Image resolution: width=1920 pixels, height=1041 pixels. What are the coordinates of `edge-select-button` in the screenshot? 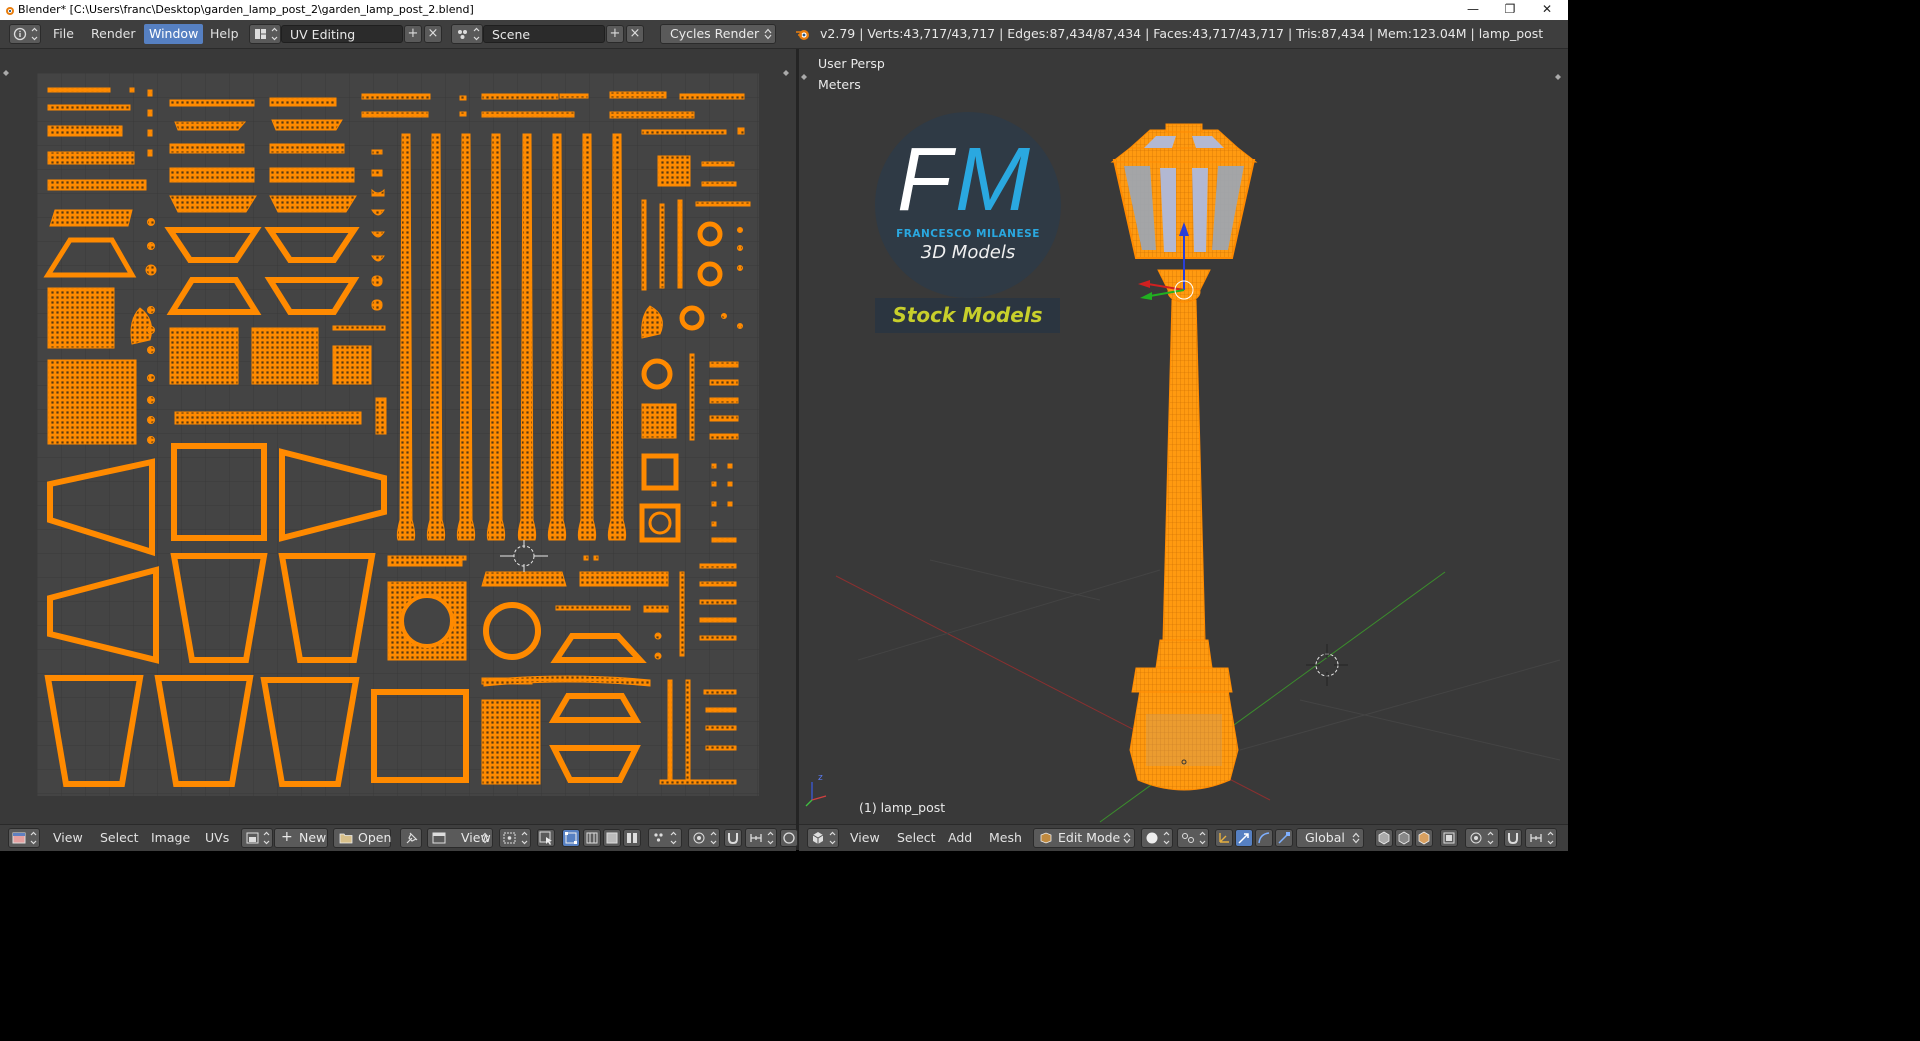 It's located at (592, 838).